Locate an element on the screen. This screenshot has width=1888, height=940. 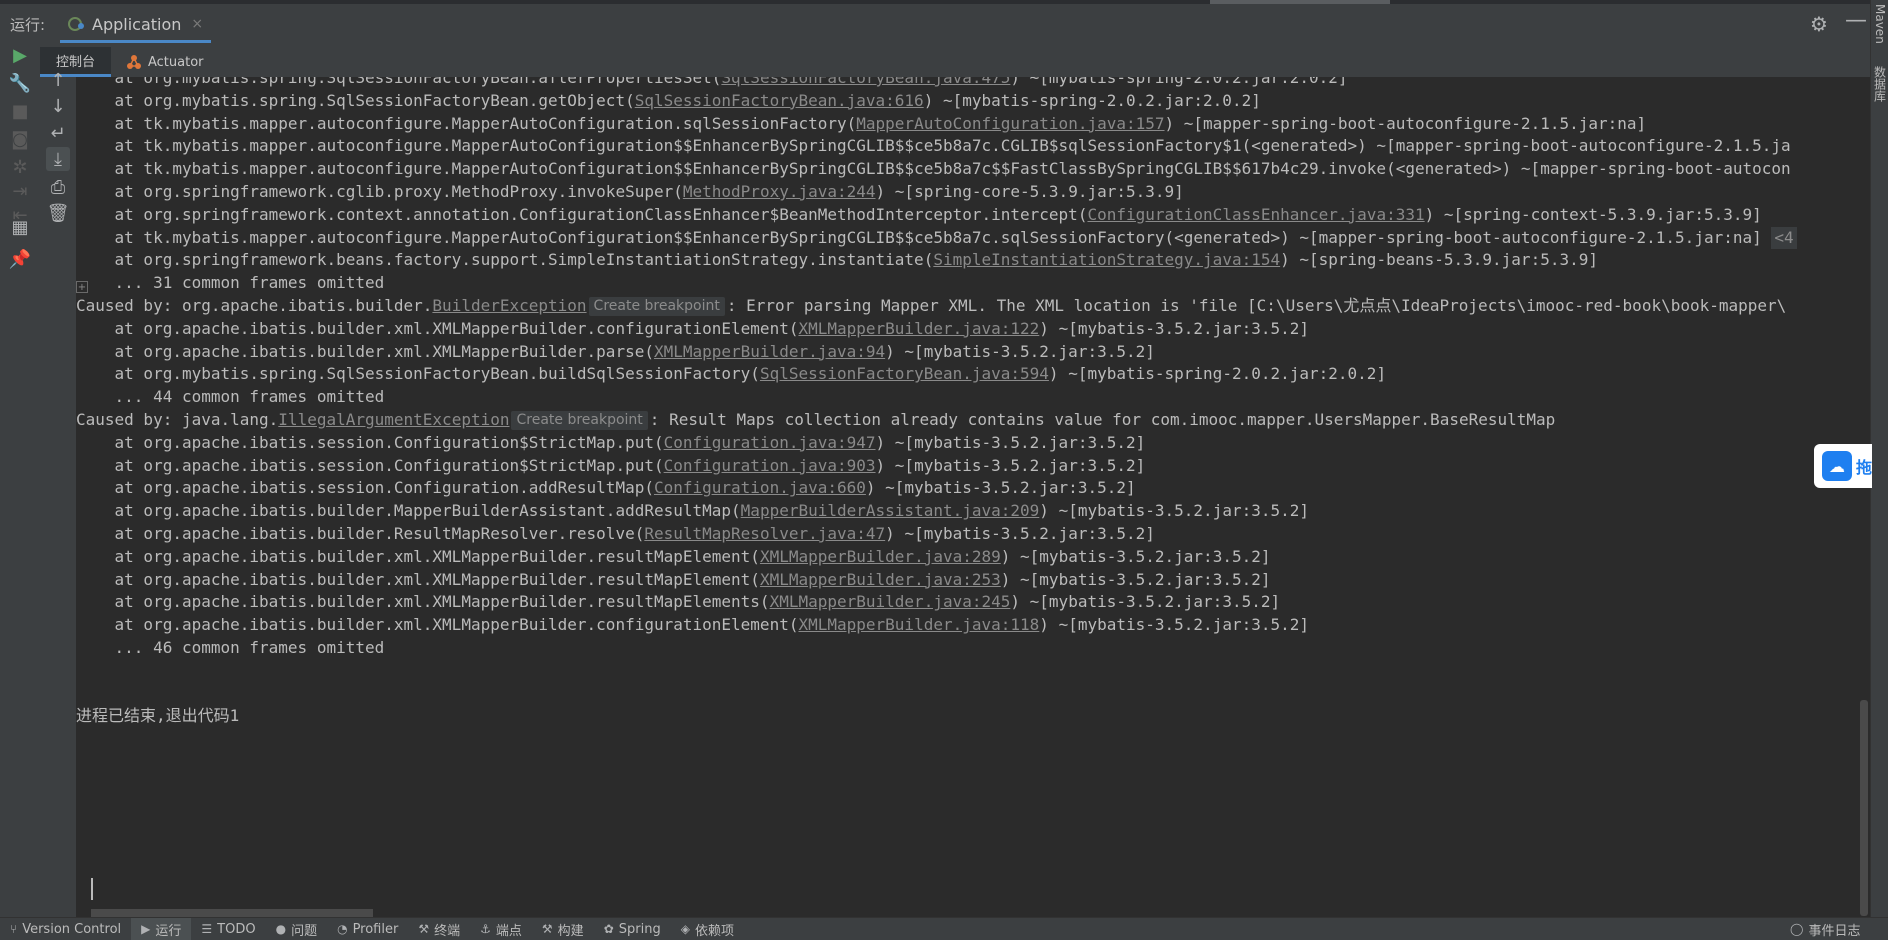
console-text: ) ~[spring-core-5.3.9.jar:5.3.9] is located at coordinates (1029, 191).